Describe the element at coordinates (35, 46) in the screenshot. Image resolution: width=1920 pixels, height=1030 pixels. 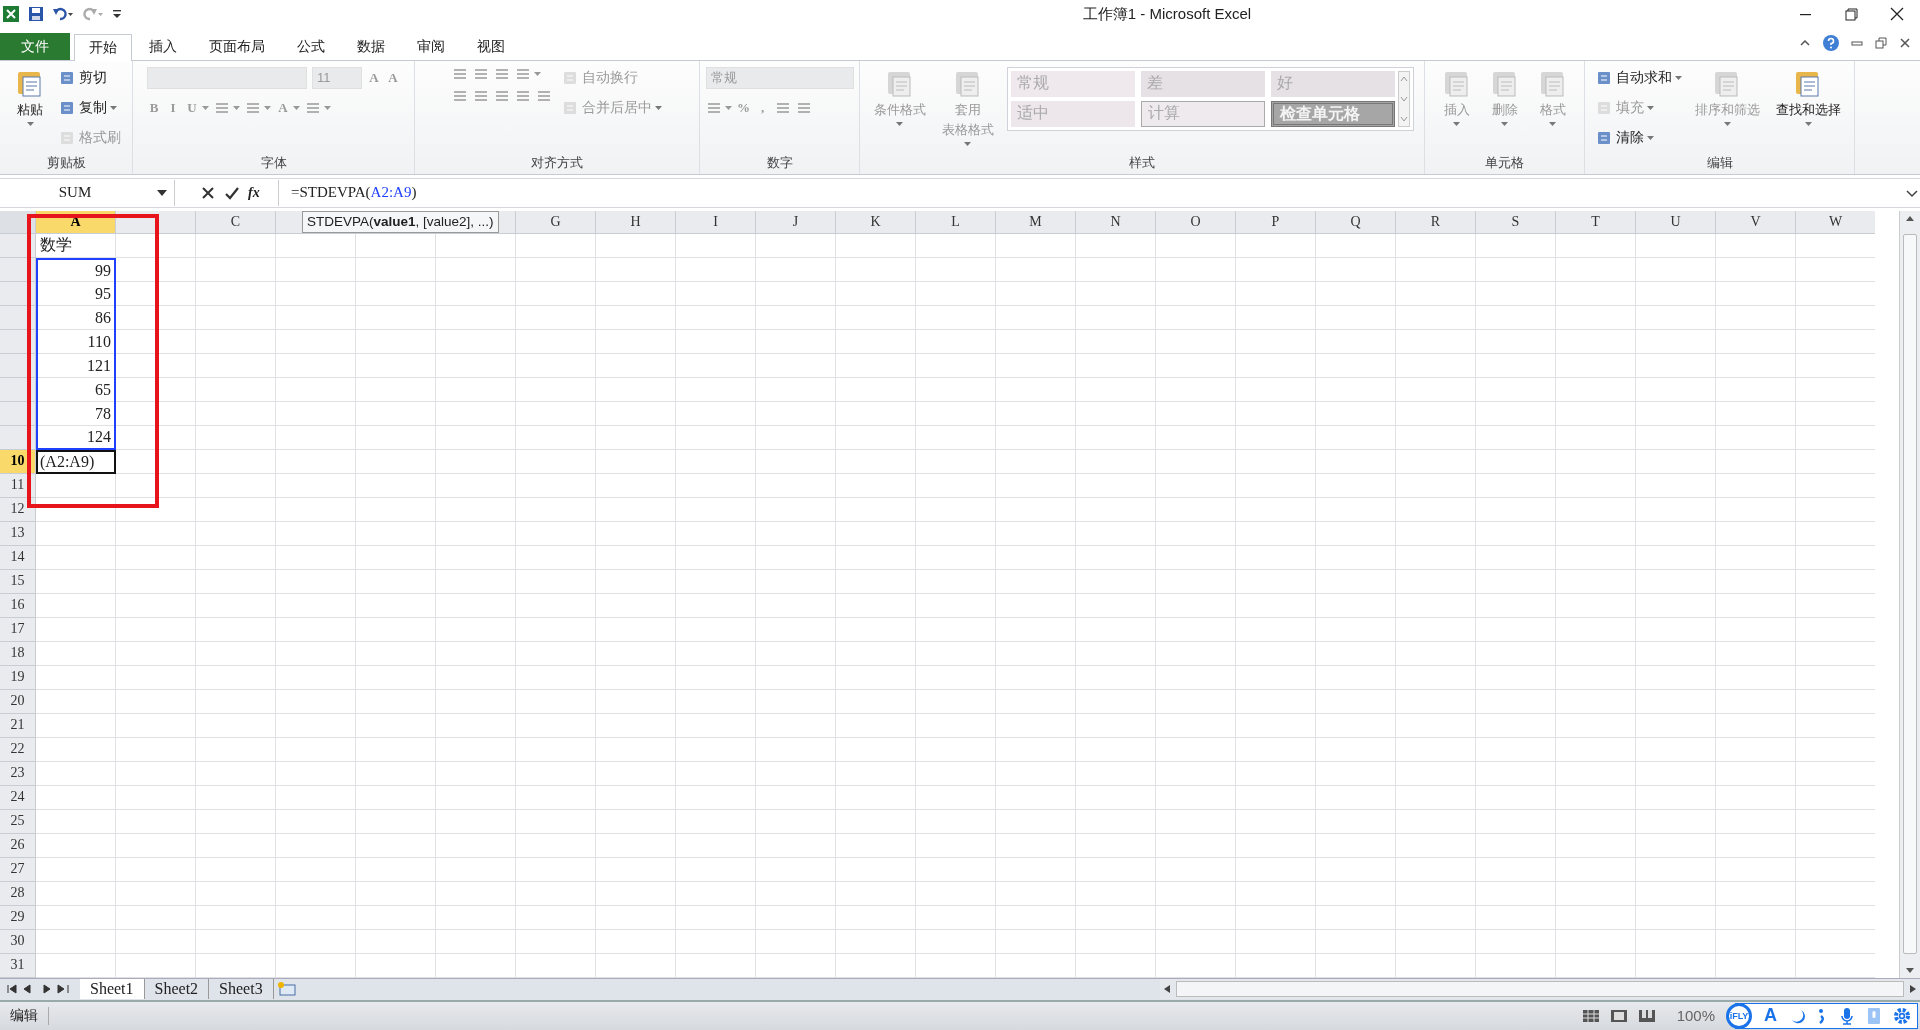
I see `ribbon-tab: 文件` at that location.